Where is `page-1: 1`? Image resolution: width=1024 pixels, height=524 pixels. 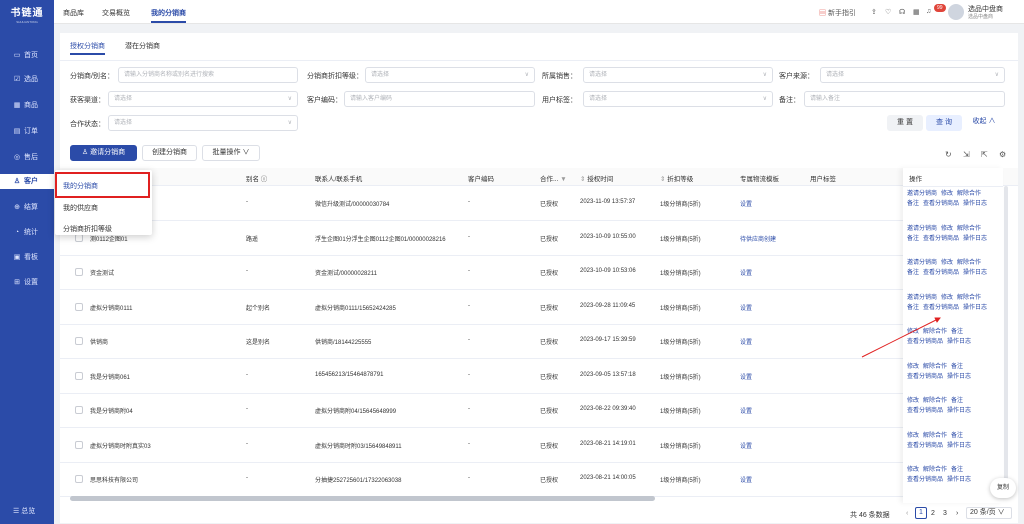 page-1: 1 is located at coordinates (921, 513).